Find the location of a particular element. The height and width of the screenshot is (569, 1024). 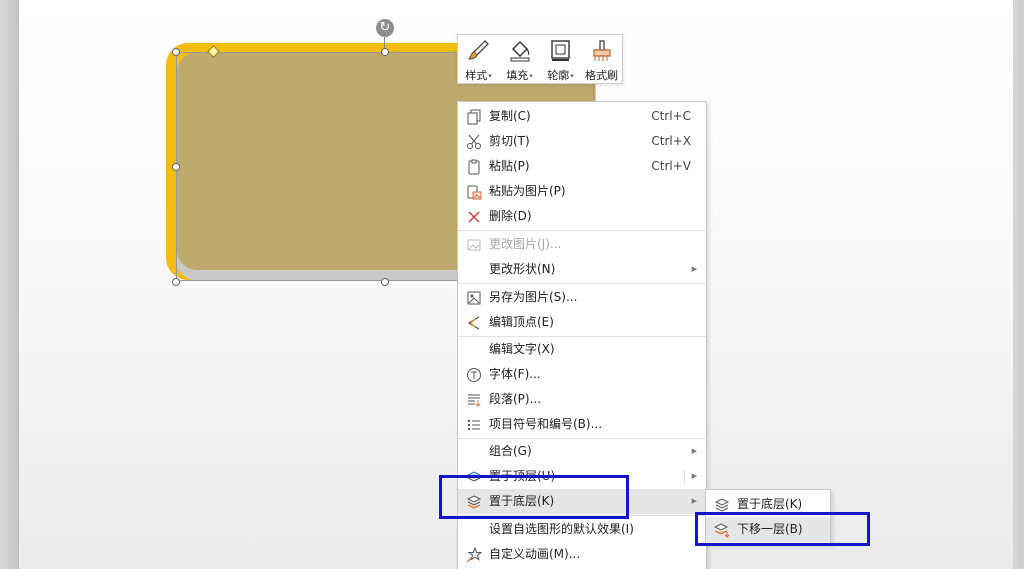

fill-button: 填充▾ is located at coordinates (519, 59).